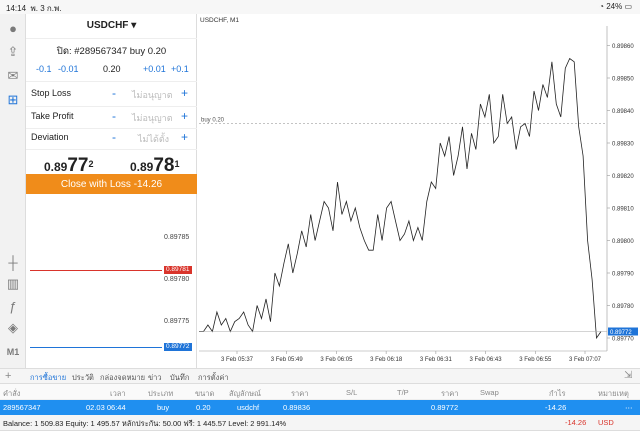  I want to click on symbol-selector: USDCHF ▾, so click(111, 25).